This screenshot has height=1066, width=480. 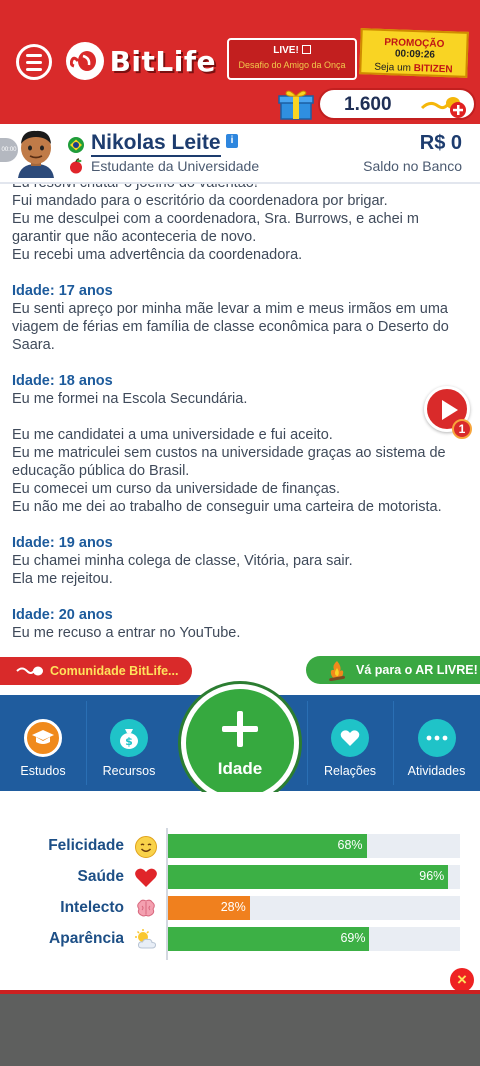 What do you see at coordinates (436, 738) in the screenshot?
I see `dots-icon` at bounding box center [436, 738].